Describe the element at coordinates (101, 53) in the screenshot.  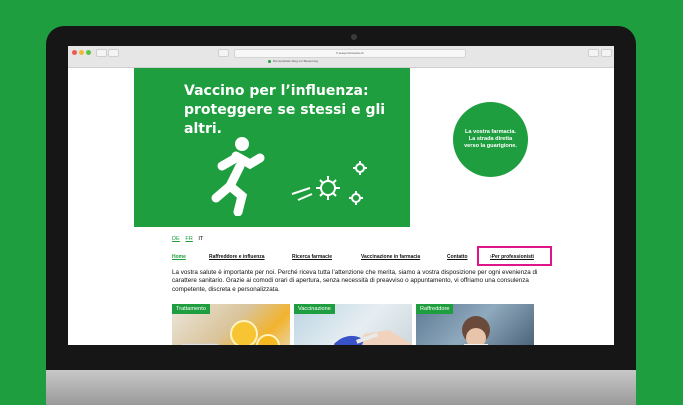
I see `back-button` at that location.